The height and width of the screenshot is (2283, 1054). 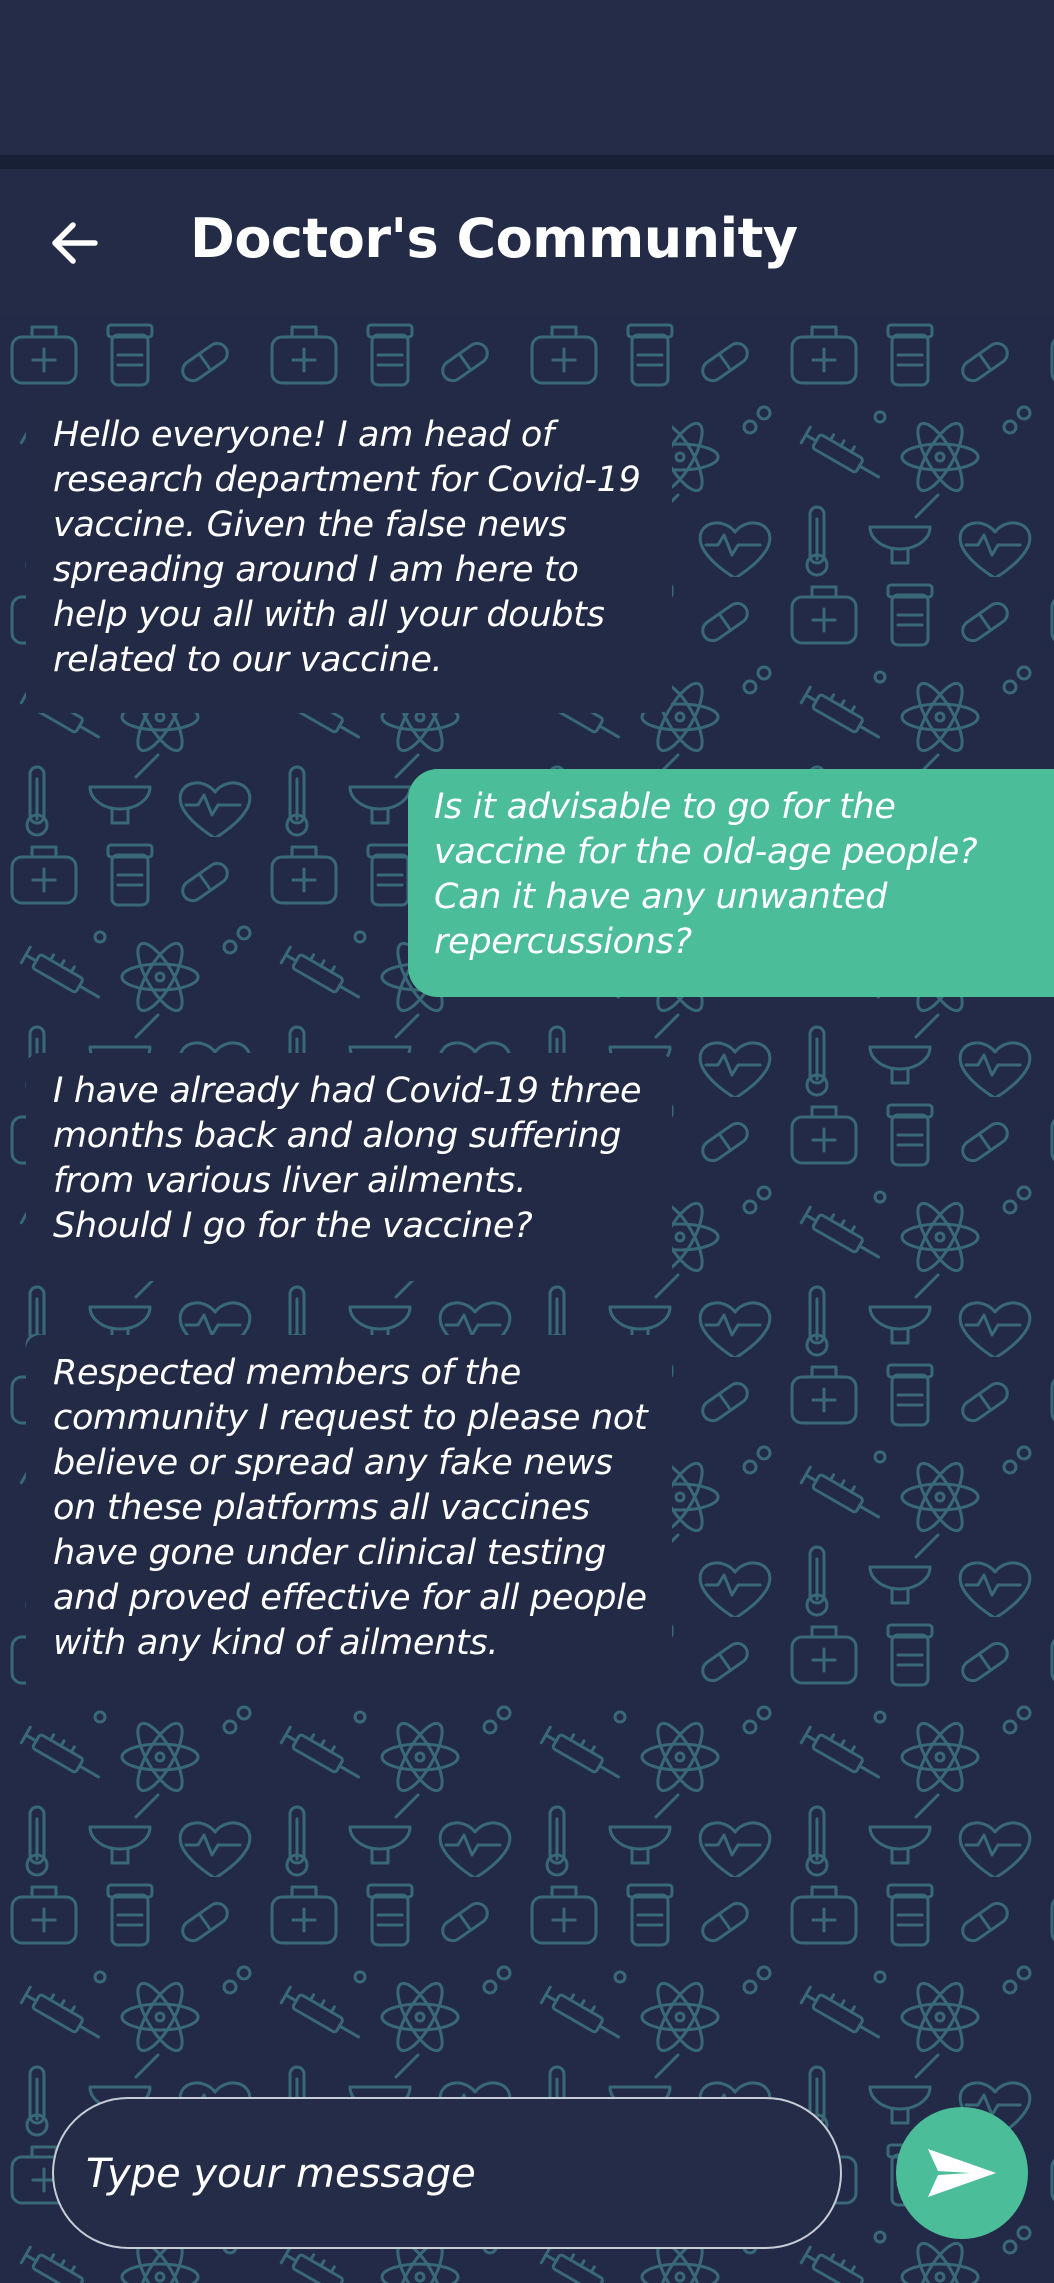 I want to click on status-bar-divider, so click(x=527, y=162).